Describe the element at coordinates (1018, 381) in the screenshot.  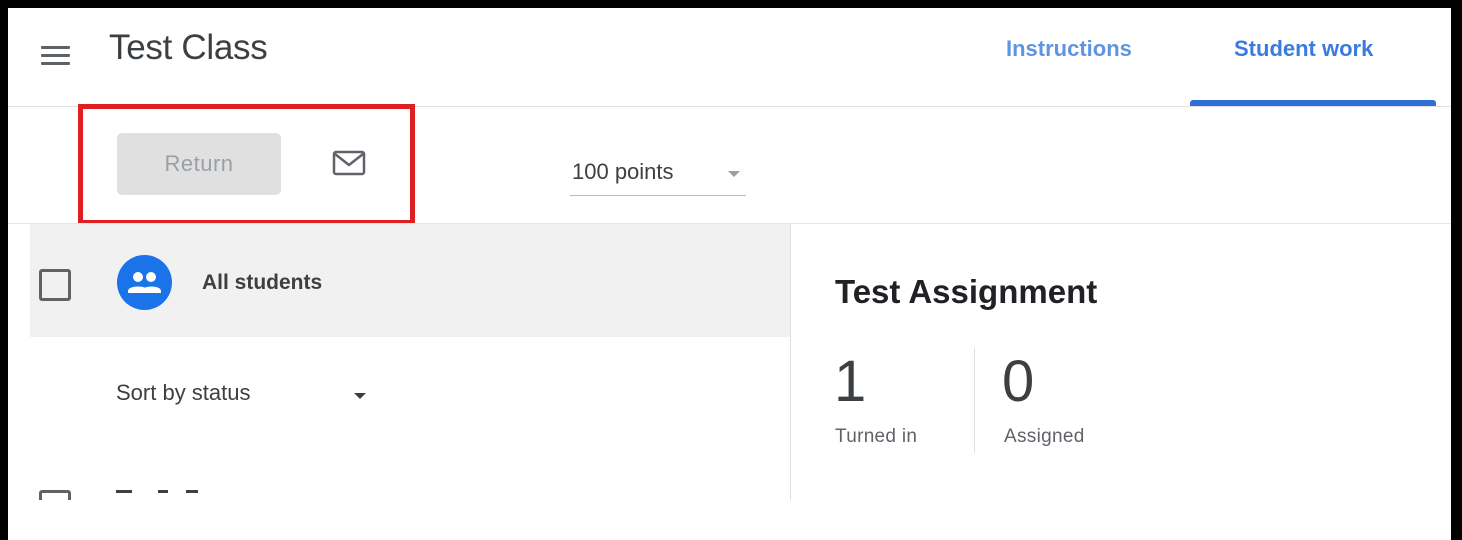
I see `assigned-count: 0` at that location.